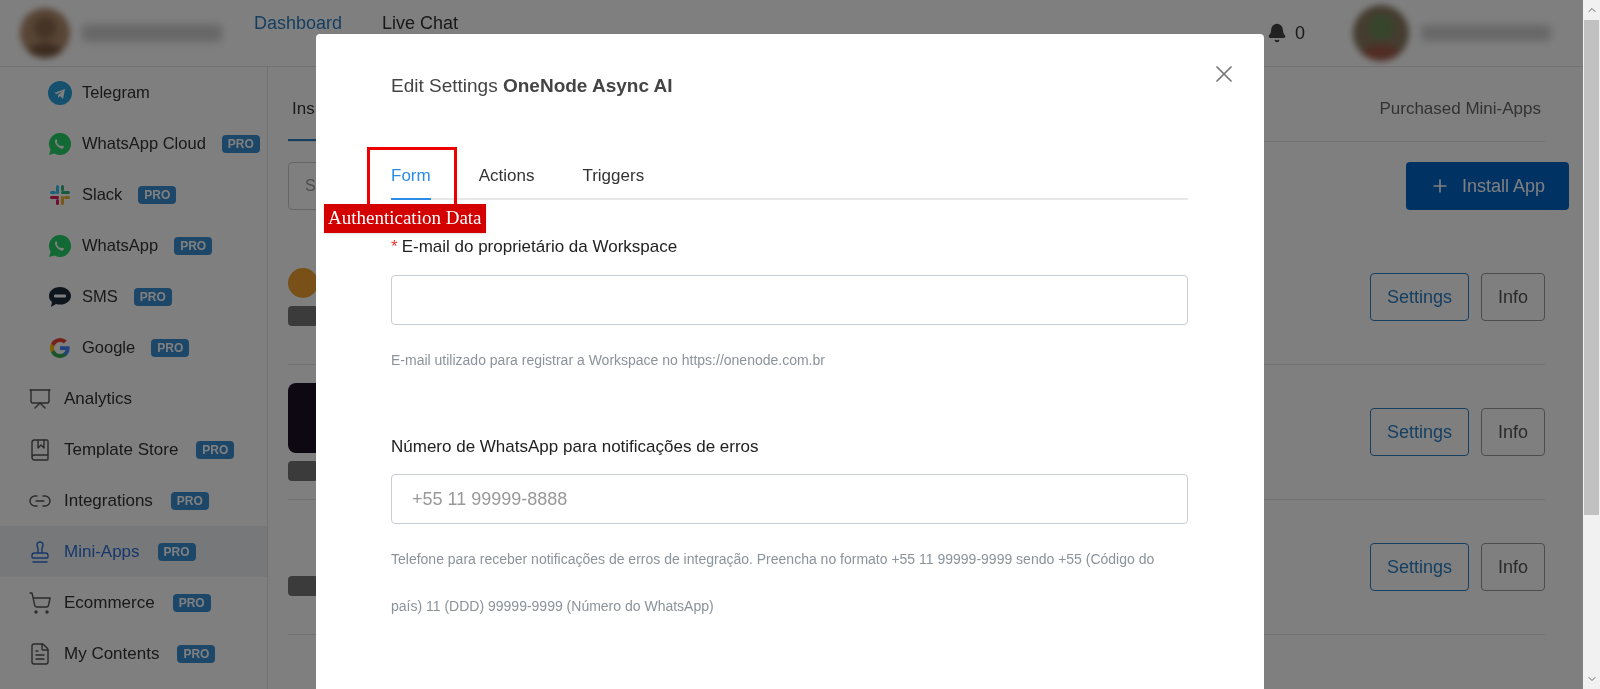  Describe the element at coordinates (532, 86) in the screenshot. I see `modal-title: Edit Settings OneNode Async AI` at that location.